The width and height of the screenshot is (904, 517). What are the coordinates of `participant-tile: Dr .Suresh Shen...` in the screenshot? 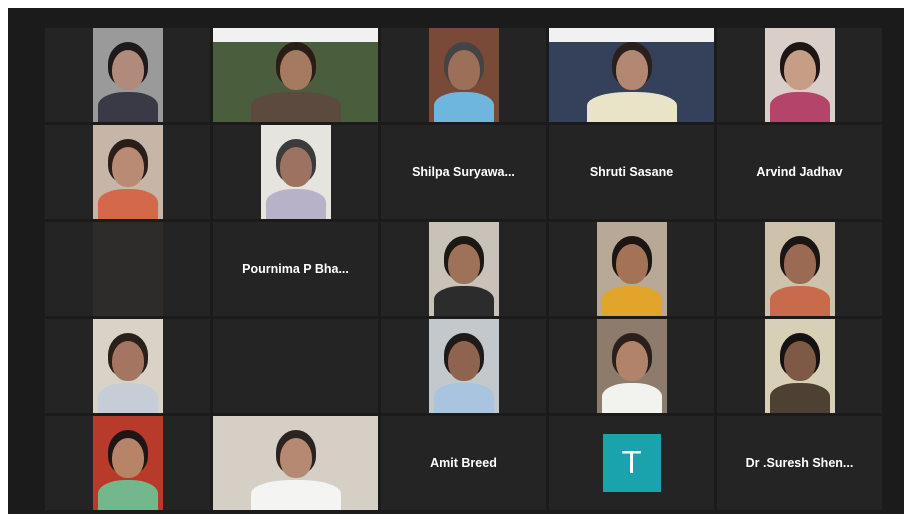 It's located at (799, 463).